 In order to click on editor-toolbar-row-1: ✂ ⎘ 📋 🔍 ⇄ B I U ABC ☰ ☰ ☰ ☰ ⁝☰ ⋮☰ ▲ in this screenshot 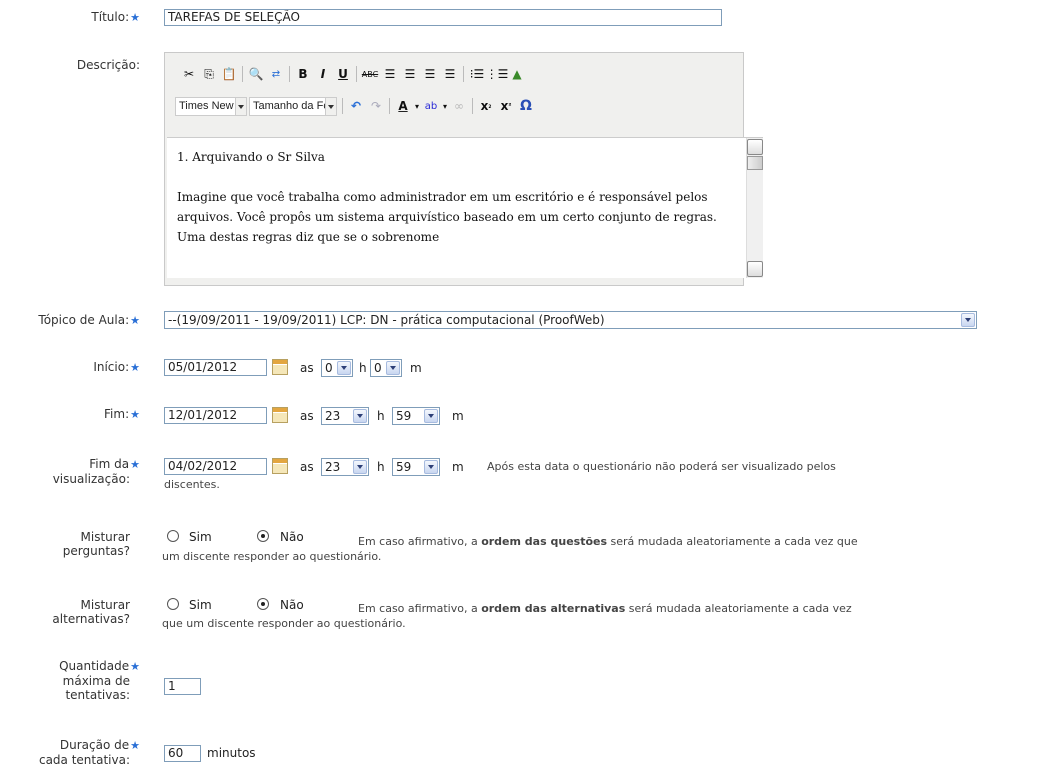, I will do `click(353, 74)`.